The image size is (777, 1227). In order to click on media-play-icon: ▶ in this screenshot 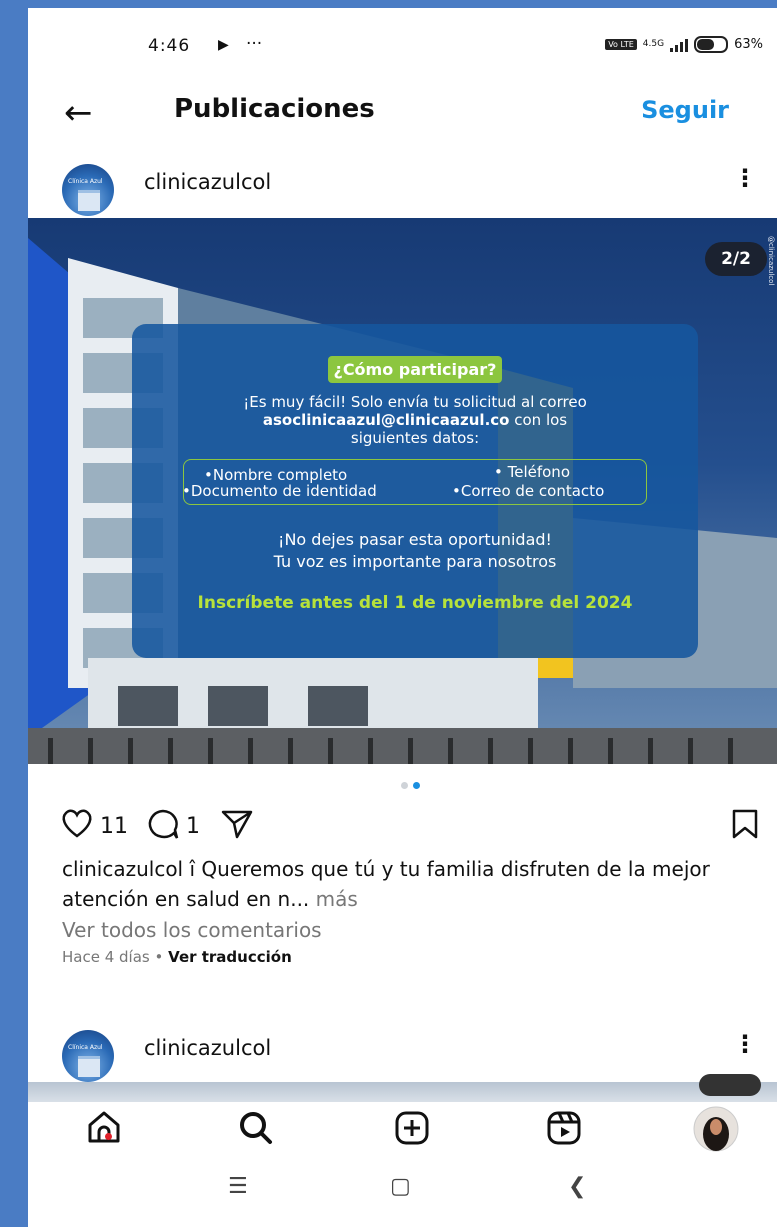, I will do `click(223, 45)`.